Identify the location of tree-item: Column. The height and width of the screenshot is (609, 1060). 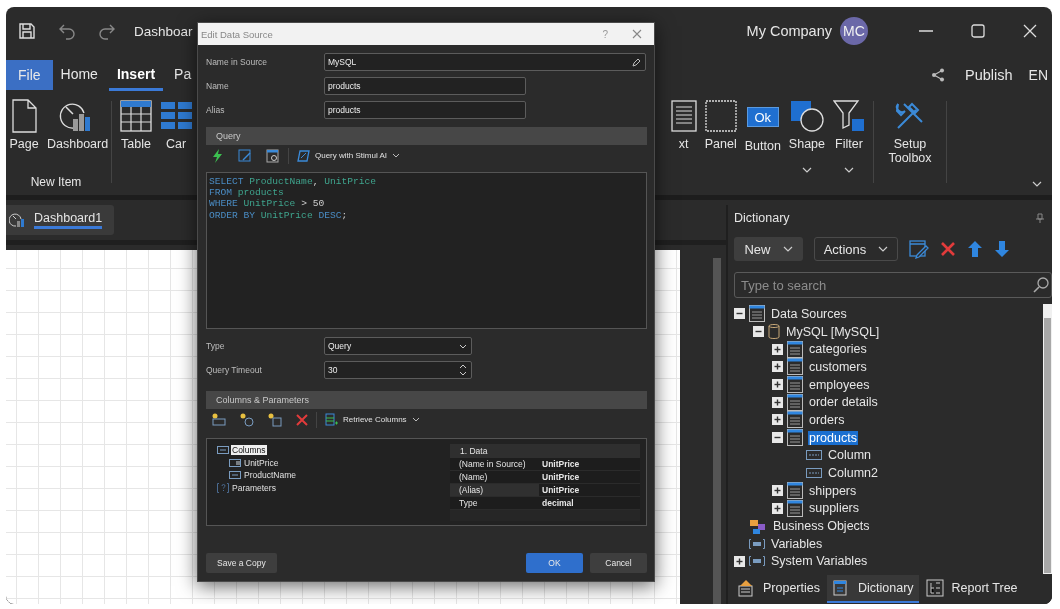
(850, 455).